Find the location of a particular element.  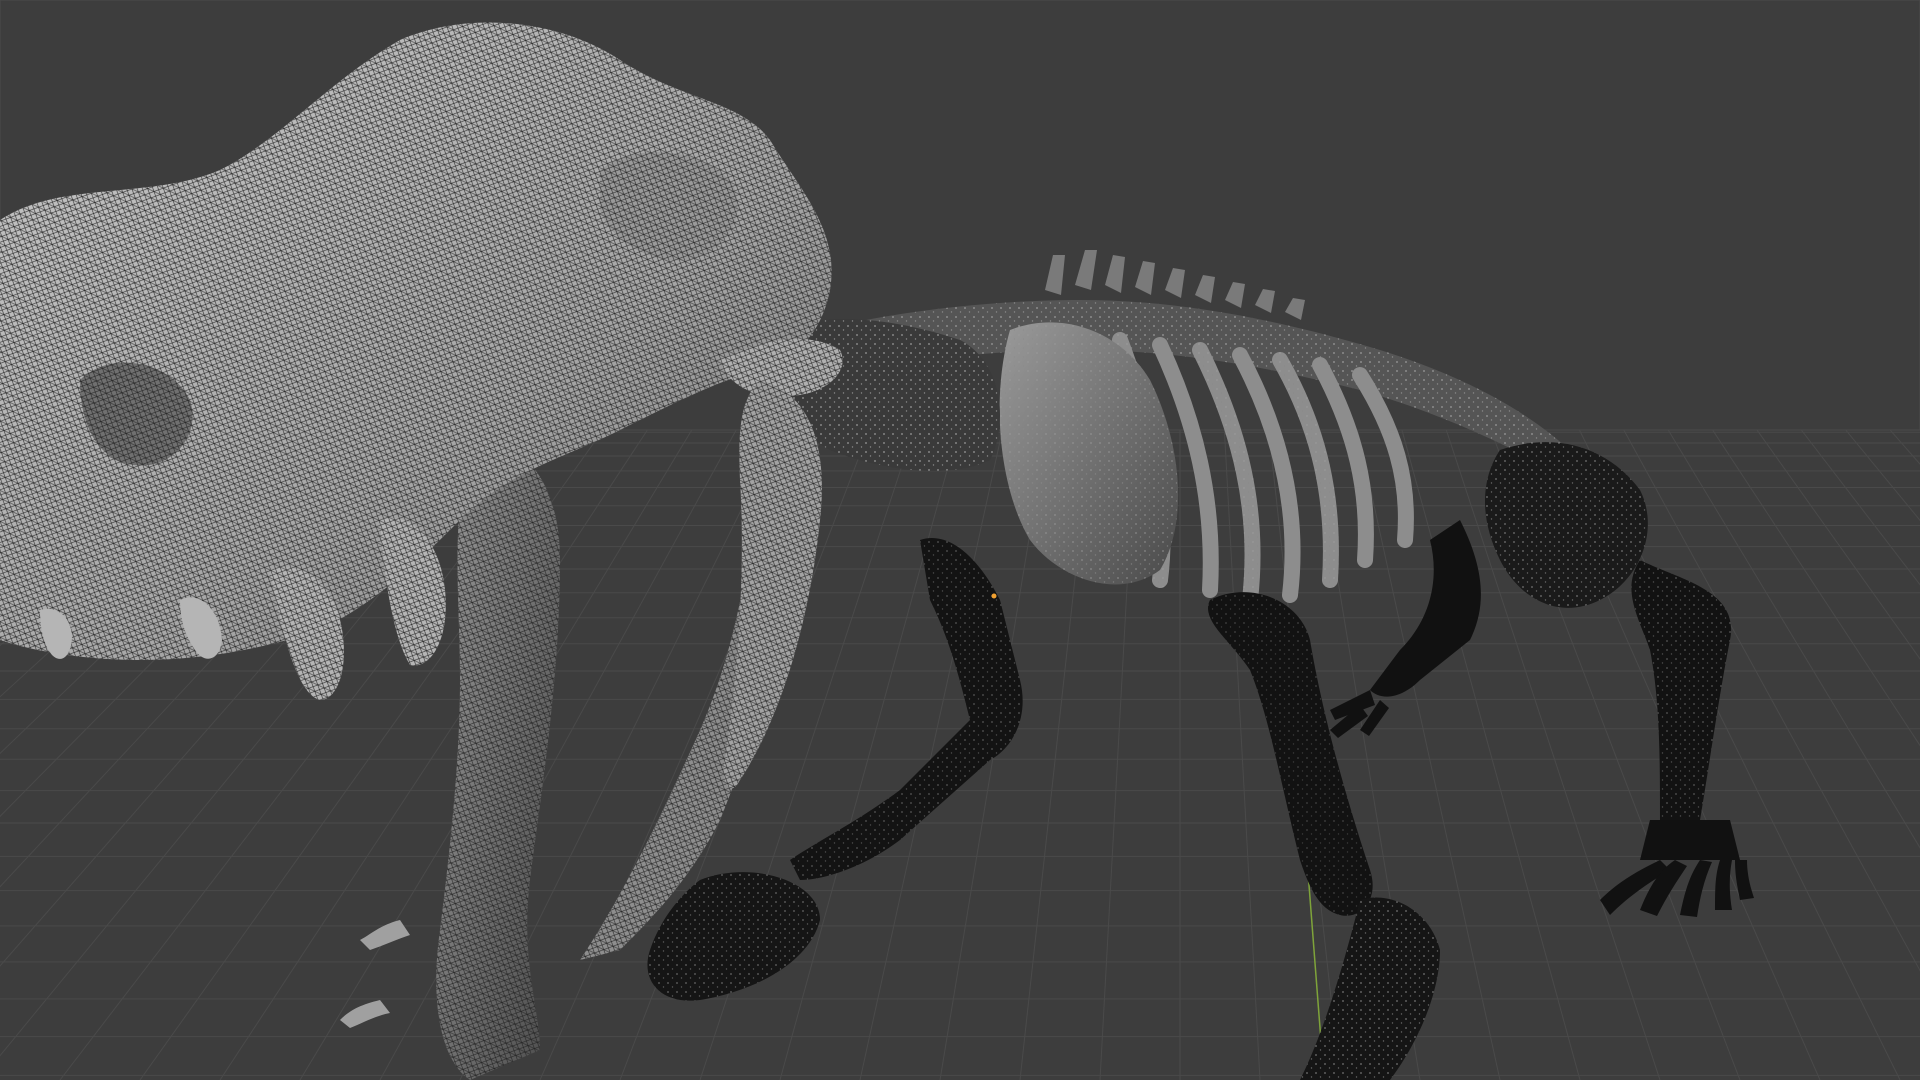

rear-near-paw is located at coordinates (1677, 868).